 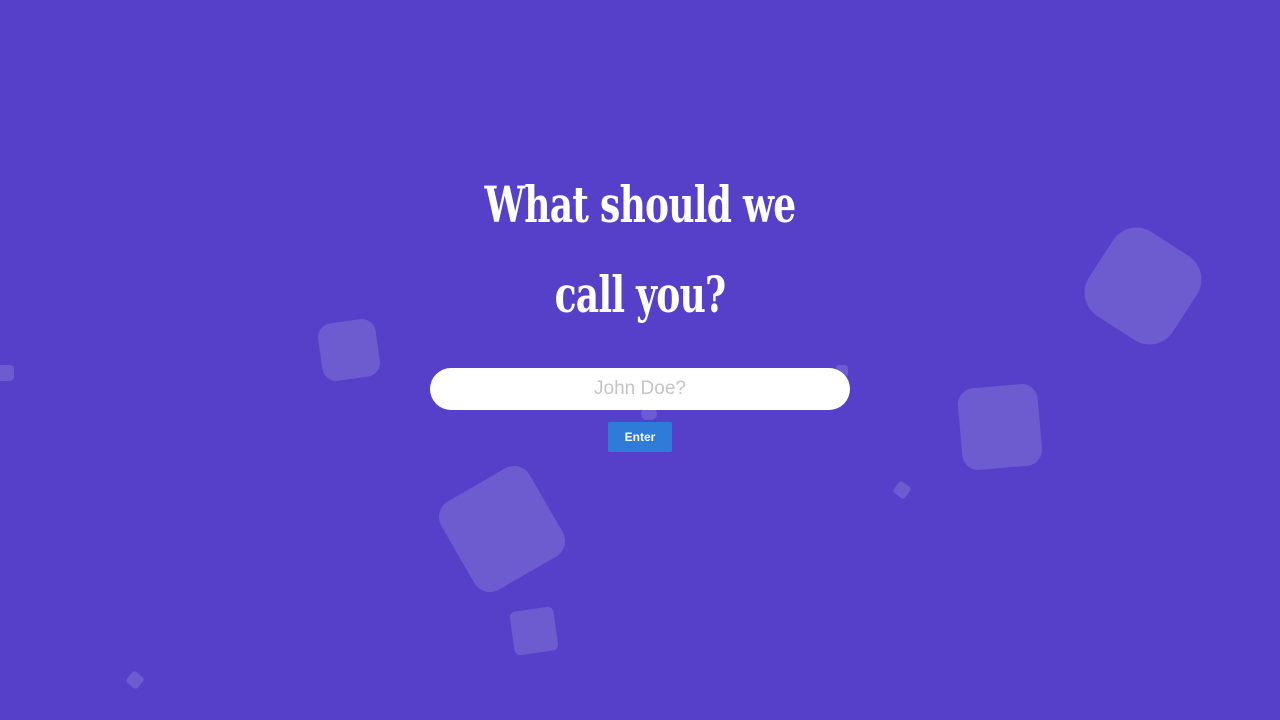 What do you see at coordinates (640, 437) in the screenshot?
I see `enter-button: Enter` at bounding box center [640, 437].